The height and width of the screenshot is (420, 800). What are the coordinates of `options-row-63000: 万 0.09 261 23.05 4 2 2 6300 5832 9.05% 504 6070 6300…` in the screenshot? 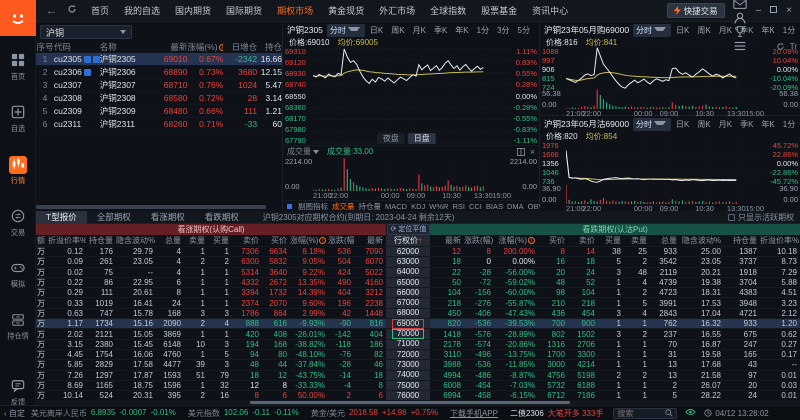 It's located at (418, 262).